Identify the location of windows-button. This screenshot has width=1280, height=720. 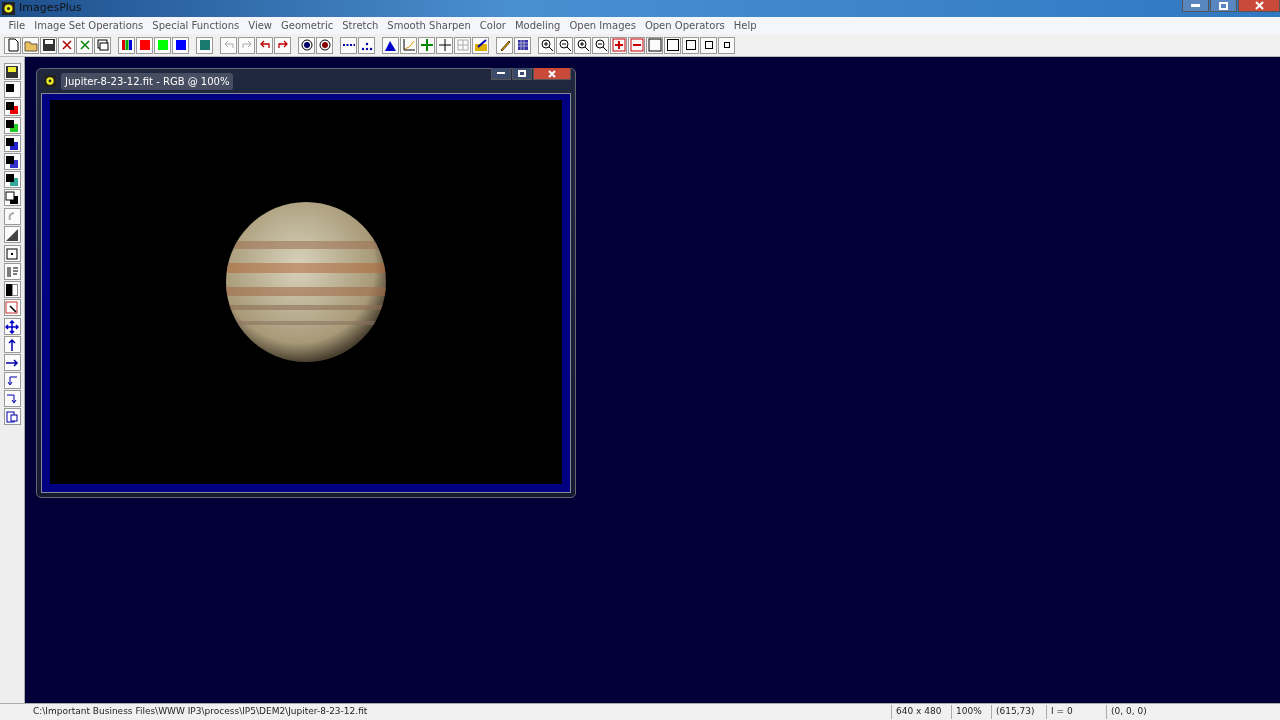
(102, 45).